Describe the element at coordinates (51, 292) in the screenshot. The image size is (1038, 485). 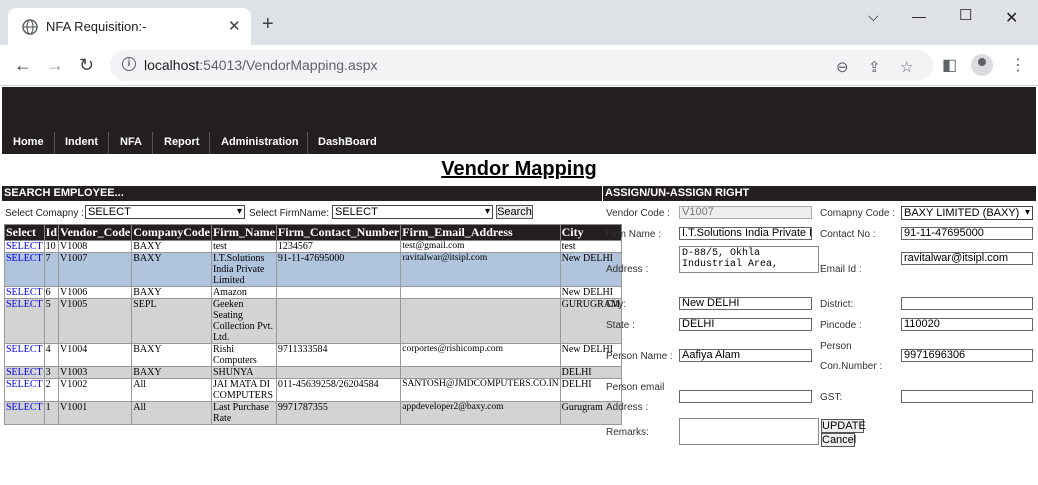
I see `cell-row-id: 6` at that location.